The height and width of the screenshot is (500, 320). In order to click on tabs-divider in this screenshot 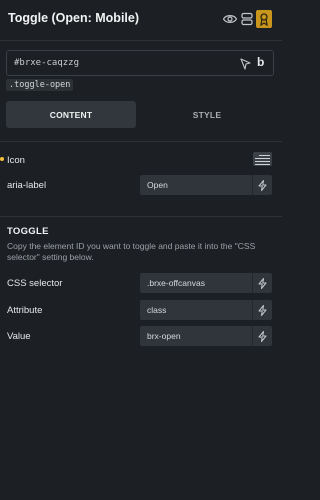, I will do `click(141, 141)`.